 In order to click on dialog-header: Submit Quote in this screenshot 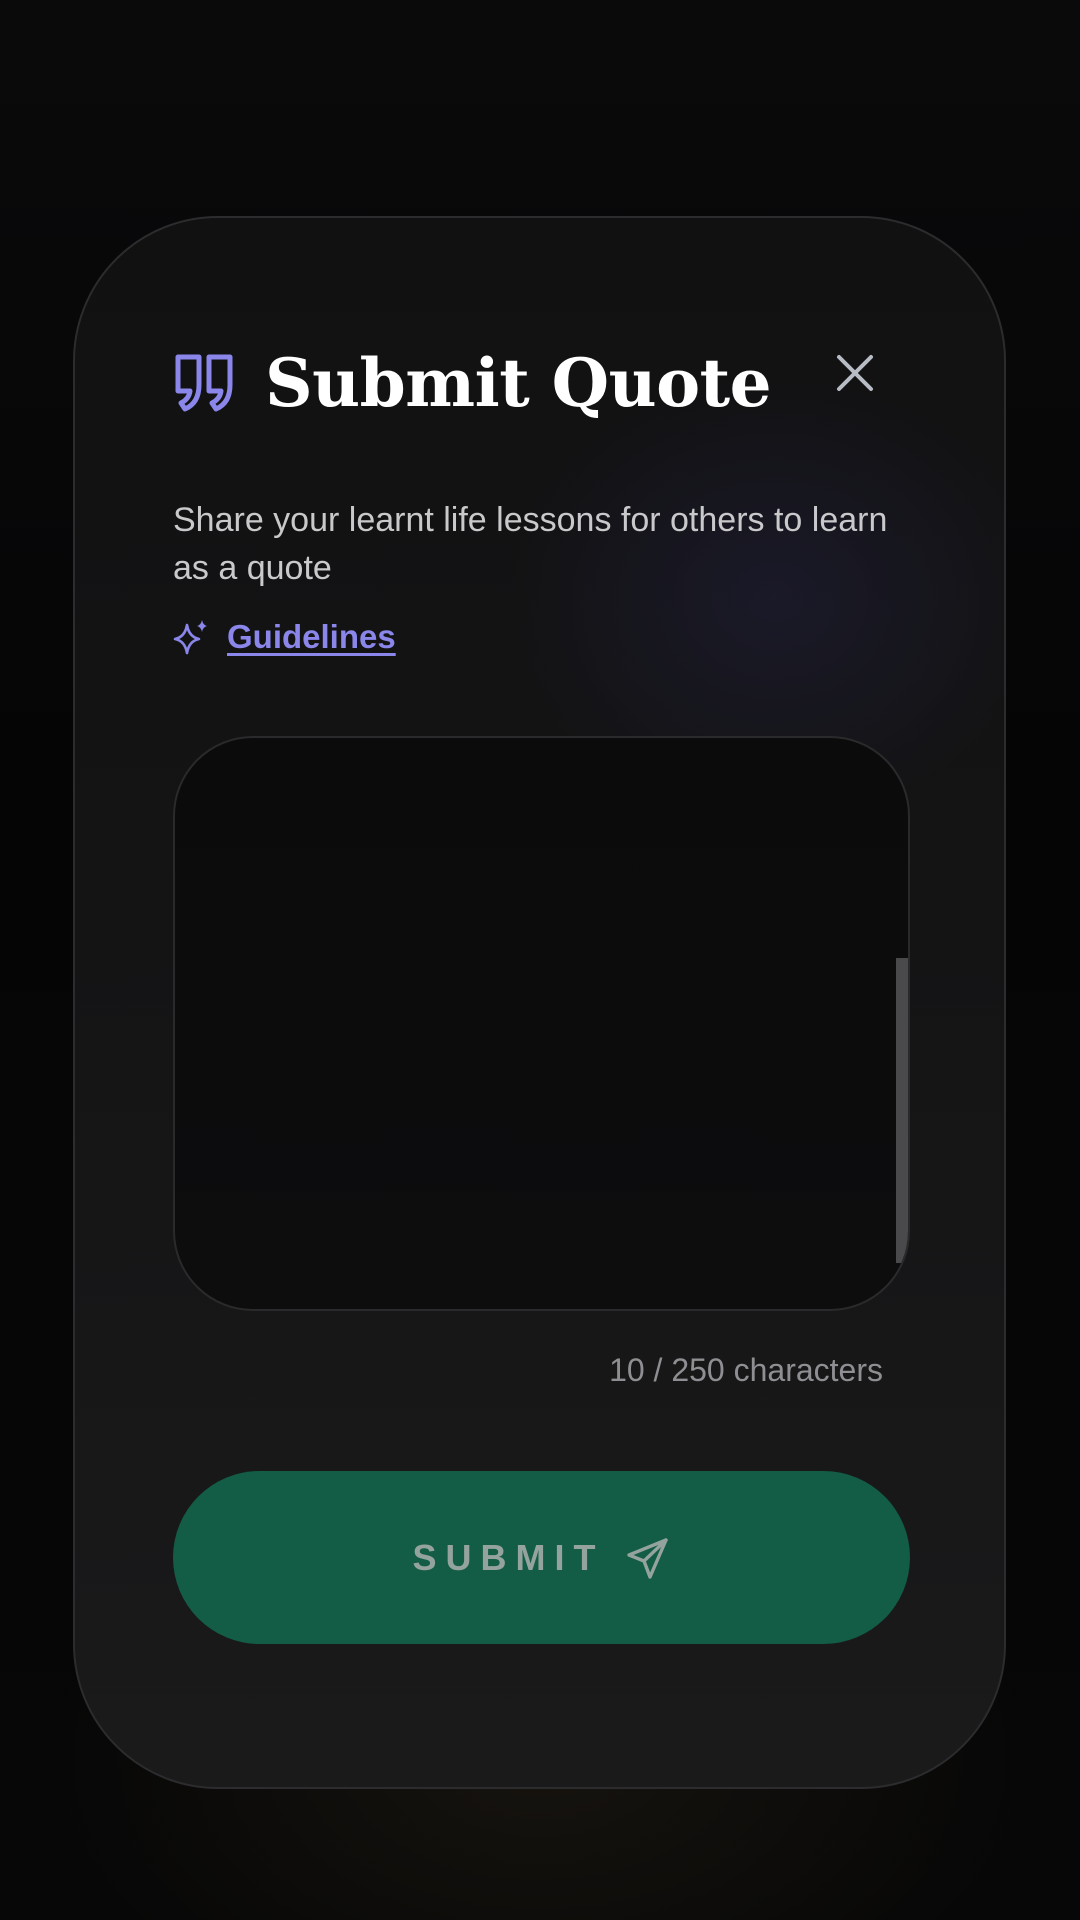, I will do `click(518, 383)`.